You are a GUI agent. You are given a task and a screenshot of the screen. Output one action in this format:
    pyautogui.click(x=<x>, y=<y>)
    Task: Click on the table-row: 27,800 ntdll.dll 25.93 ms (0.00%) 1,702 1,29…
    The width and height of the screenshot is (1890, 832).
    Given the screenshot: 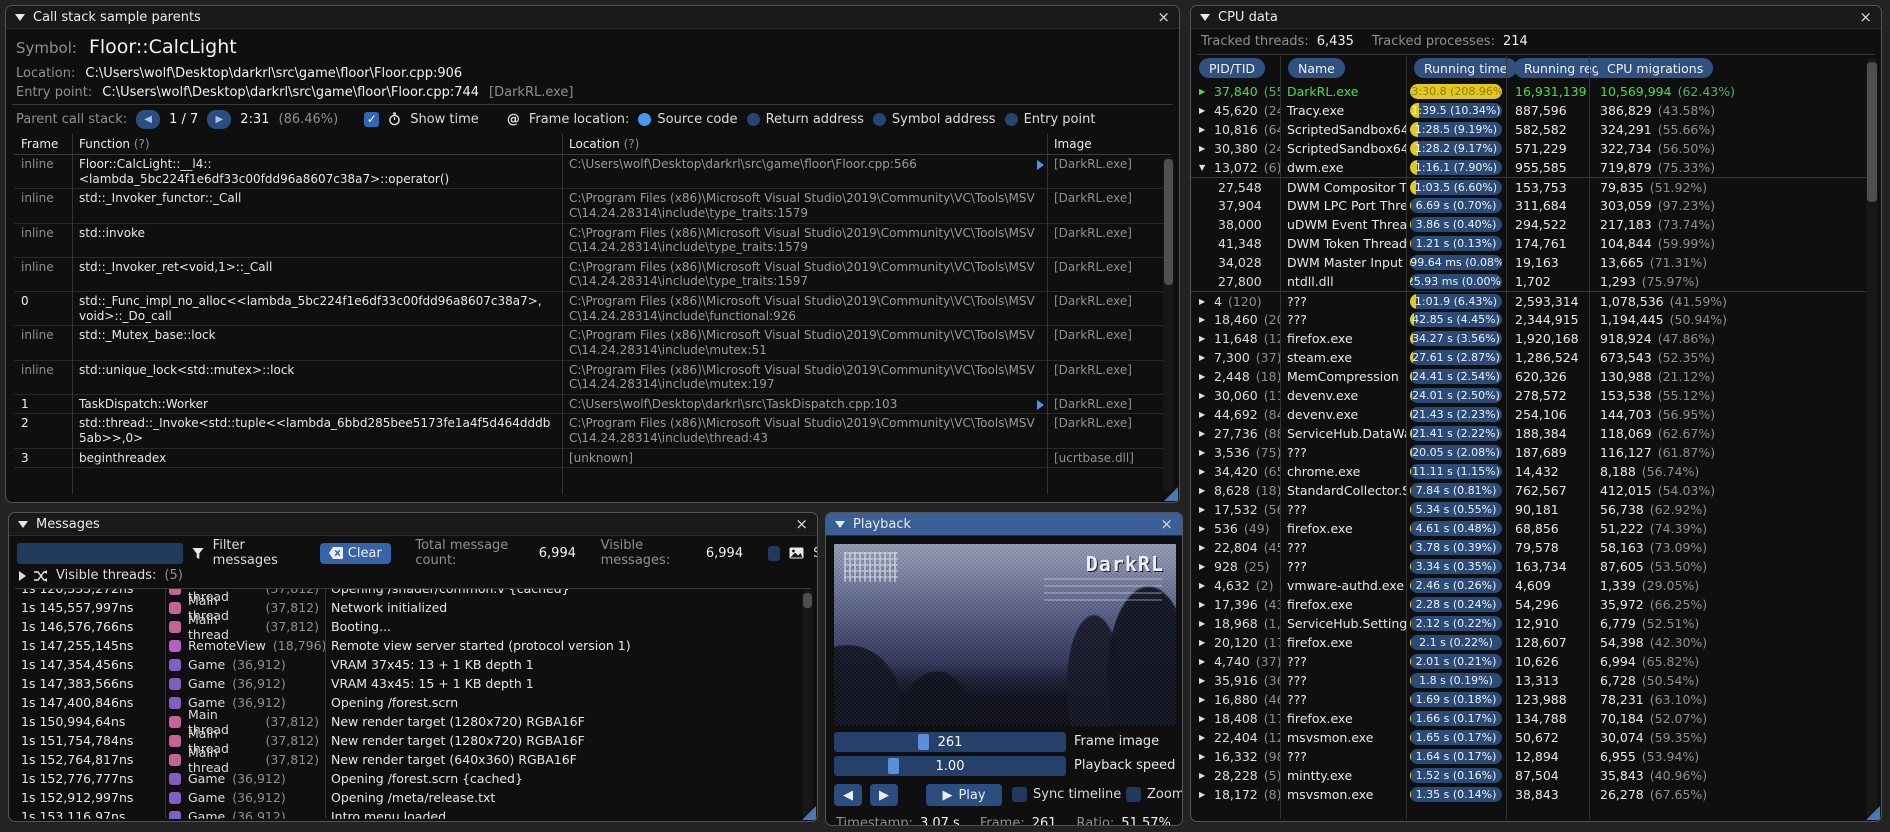 What is the action you would take?
    pyautogui.click(x=1529, y=281)
    